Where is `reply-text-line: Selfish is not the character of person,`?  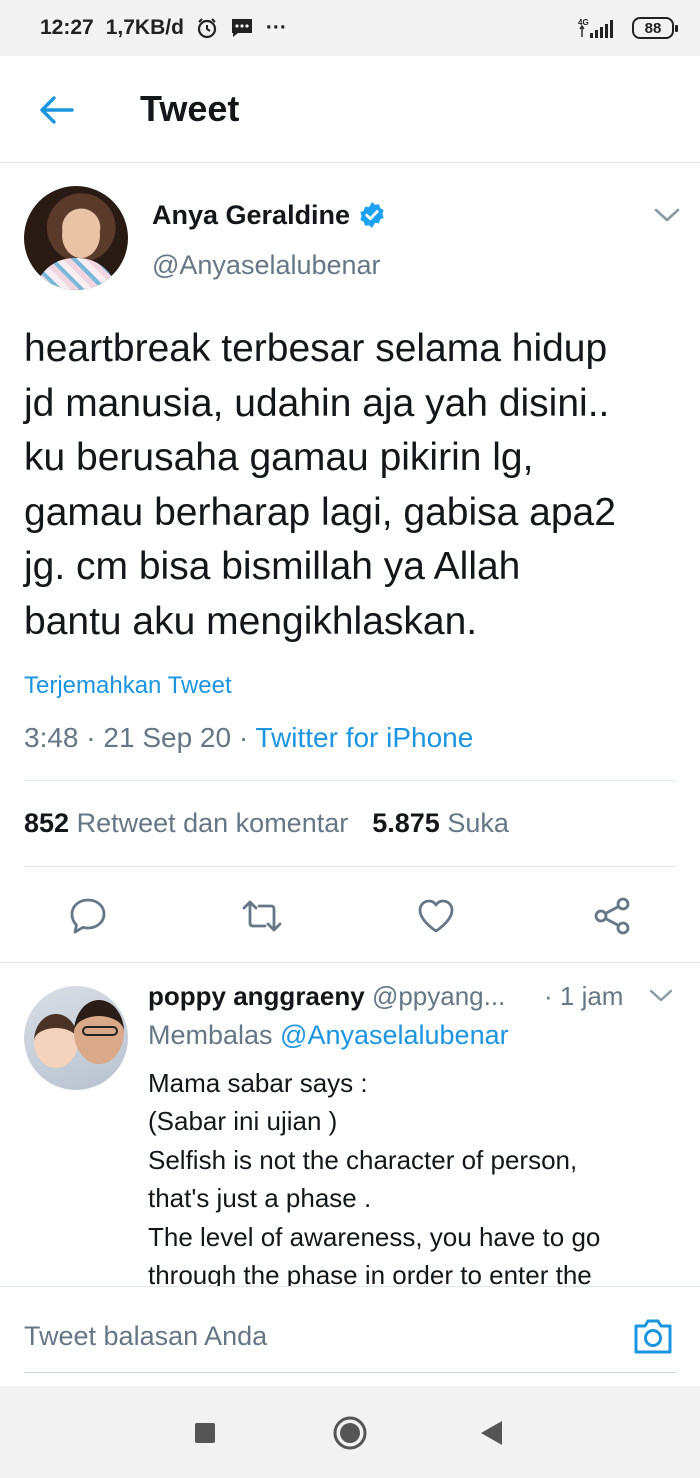 reply-text-line: Selfish is not the character of person, is located at coordinates (363, 1159).